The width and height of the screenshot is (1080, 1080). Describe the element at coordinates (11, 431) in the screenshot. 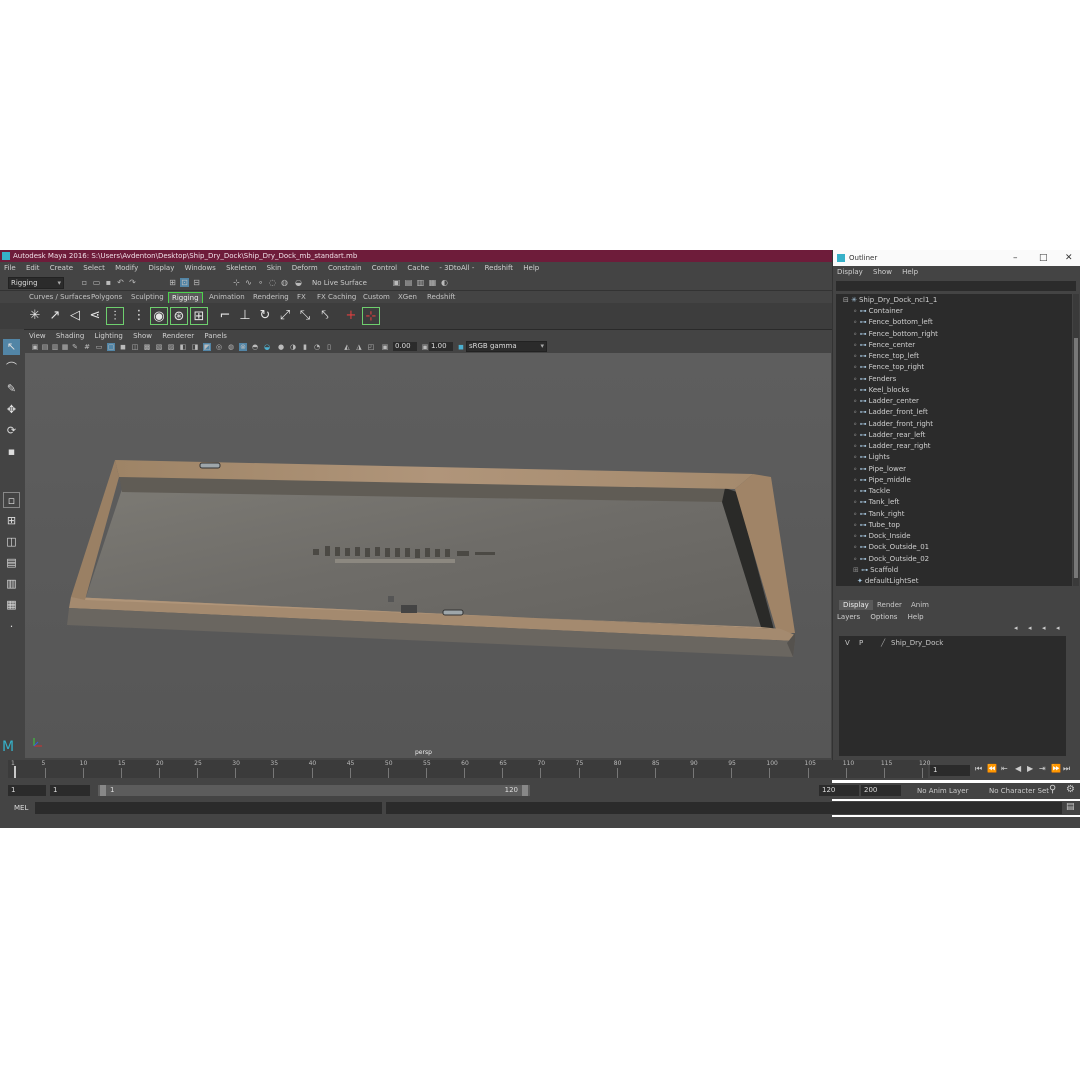

I see `rotate-tool-icon: ⟳` at that location.